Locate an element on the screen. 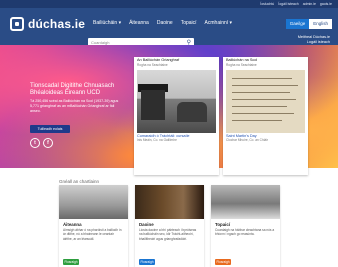  language-switcher: Gaeilge English is located at coordinates (308, 24).